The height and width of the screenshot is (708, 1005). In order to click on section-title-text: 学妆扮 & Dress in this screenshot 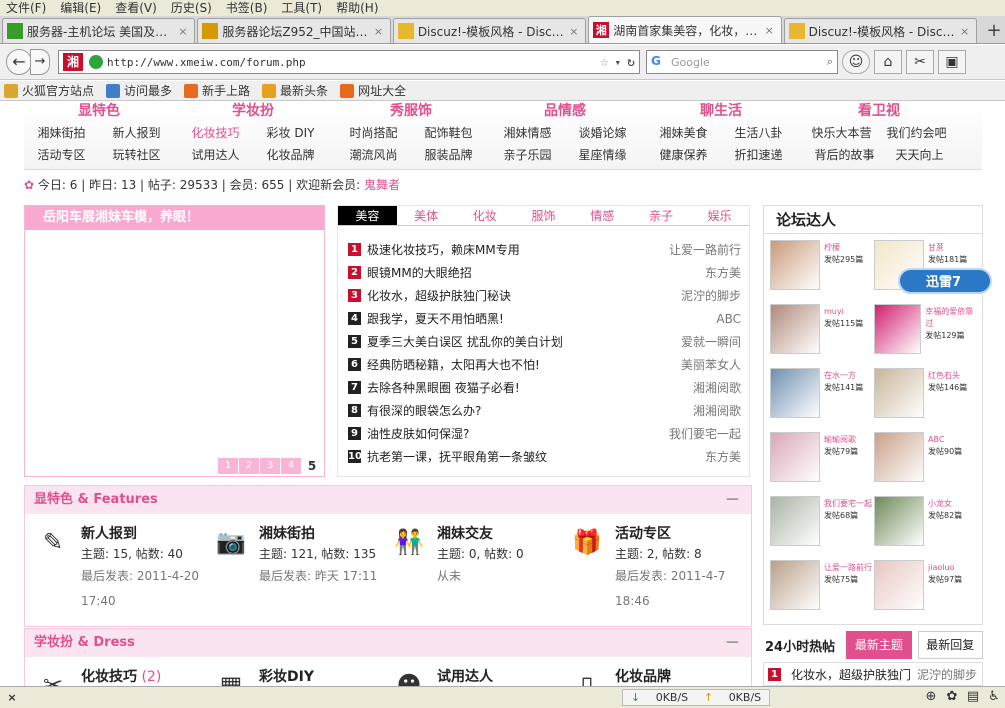, I will do `click(84, 642)`.